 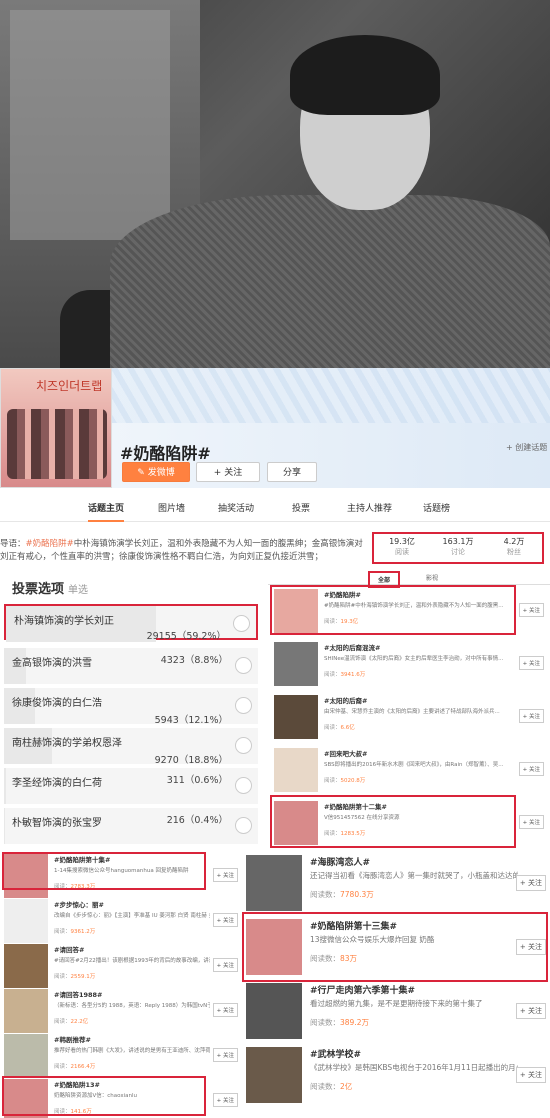 What do you see at coordinates (345, 700) in the screenshot?
I see `topic-item-title: #太阳的后裔#` at bounding box center [345, 700].